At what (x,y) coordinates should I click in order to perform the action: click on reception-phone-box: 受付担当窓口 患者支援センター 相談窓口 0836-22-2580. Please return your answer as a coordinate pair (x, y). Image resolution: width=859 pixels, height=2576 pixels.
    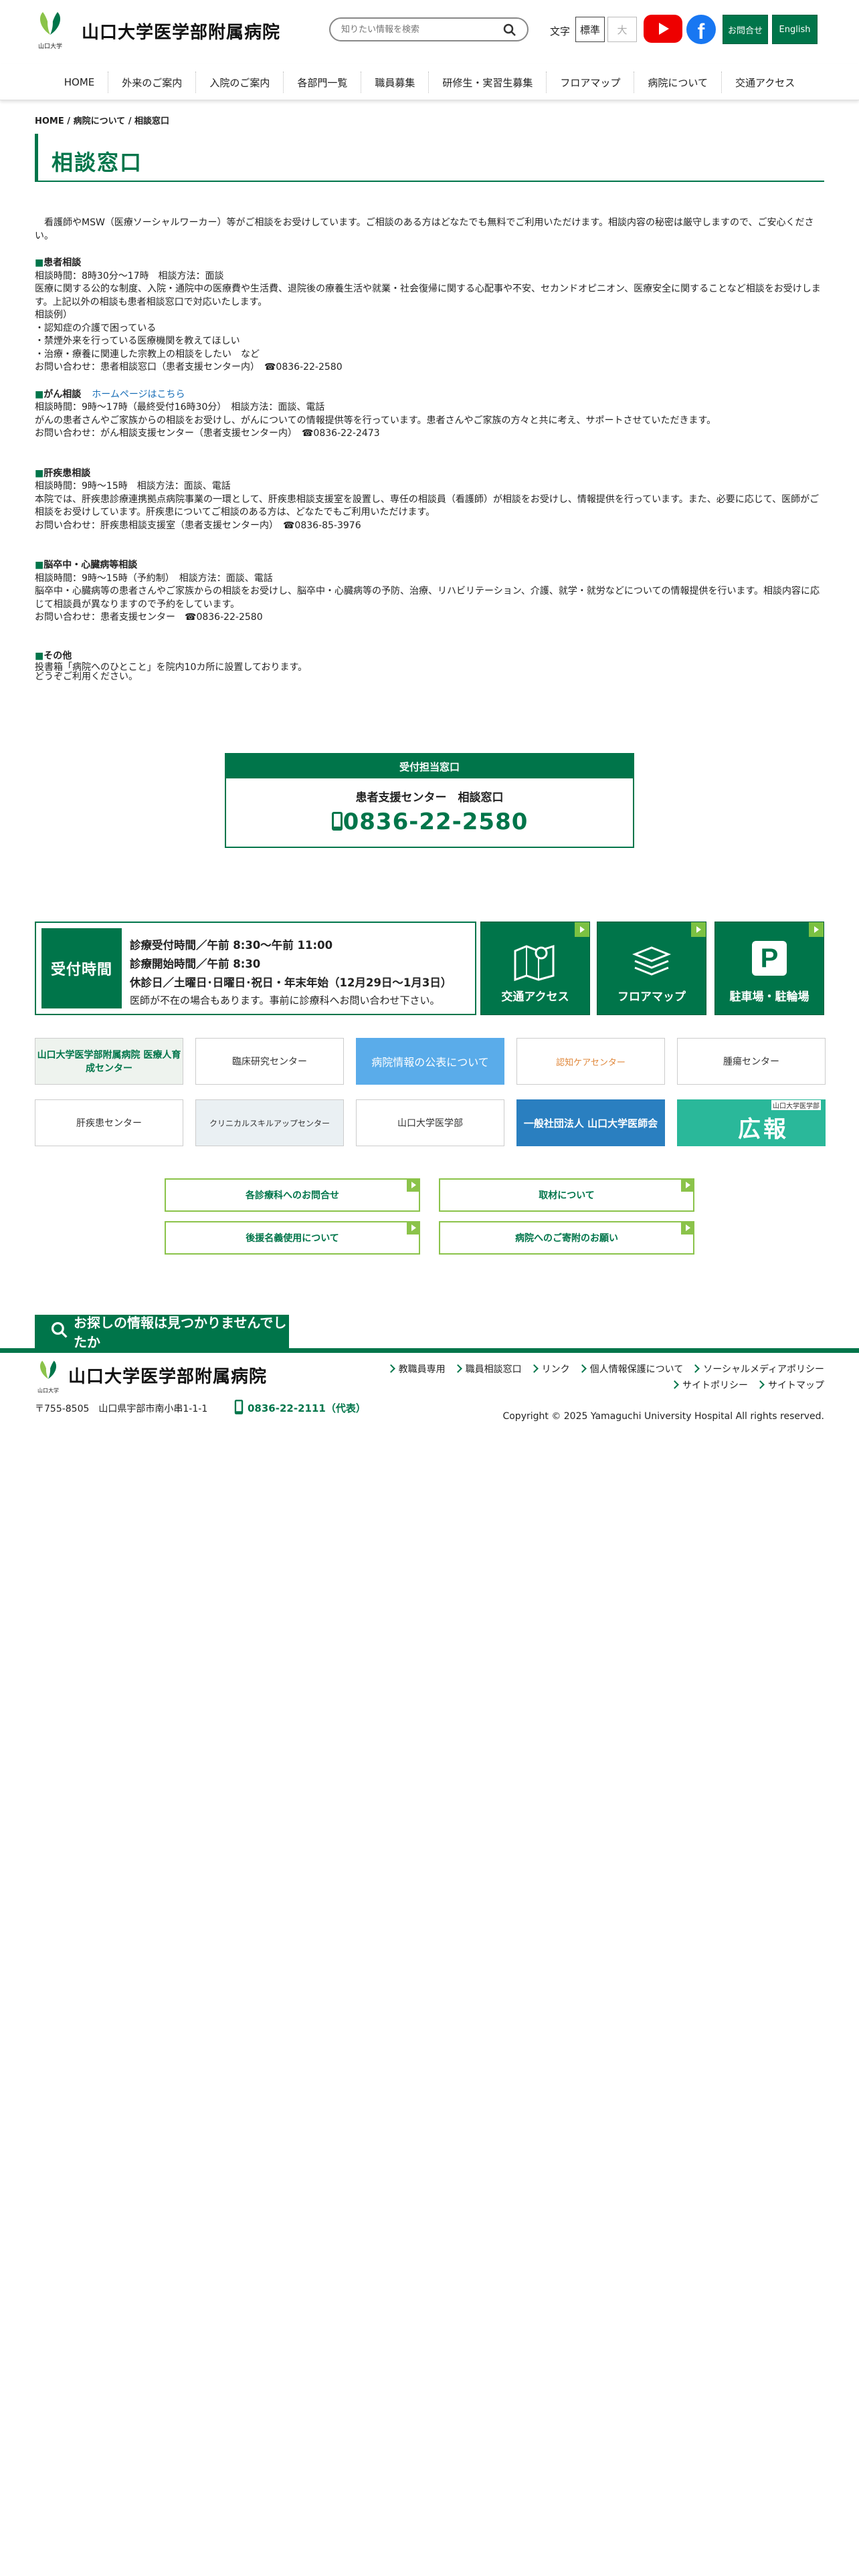
    Looking at the image, I should click on (429, 800).